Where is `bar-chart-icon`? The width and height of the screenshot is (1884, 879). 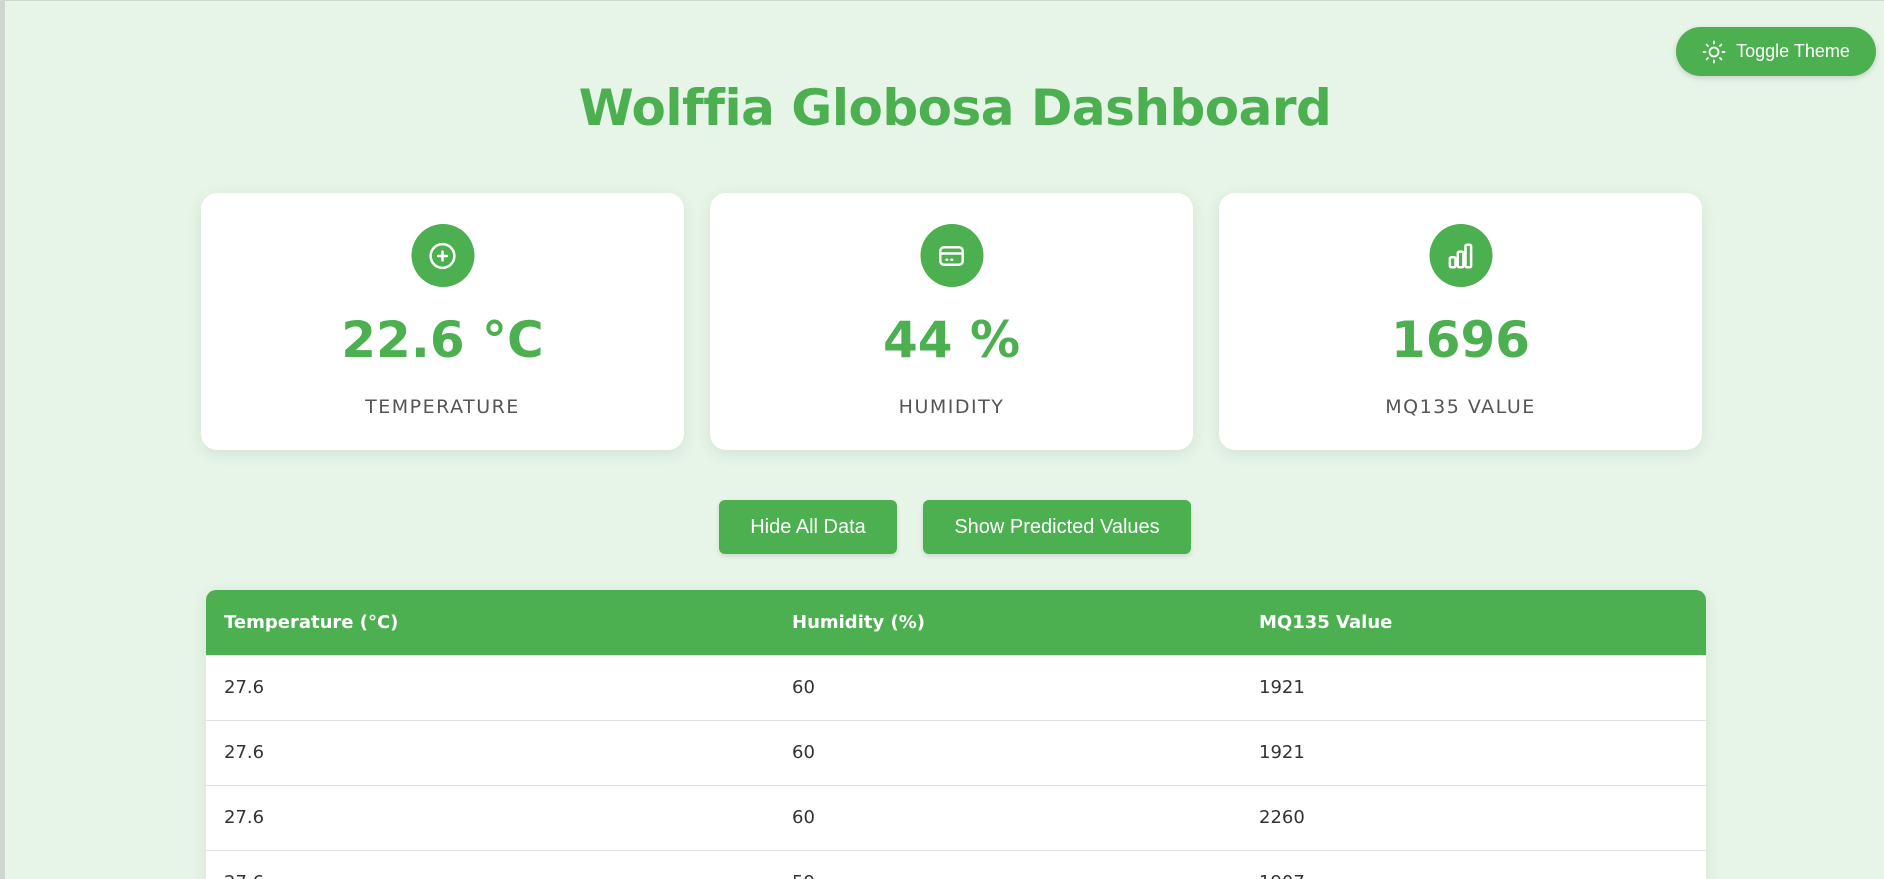 bar-chart-icon is located at coordinates (1460, 255).